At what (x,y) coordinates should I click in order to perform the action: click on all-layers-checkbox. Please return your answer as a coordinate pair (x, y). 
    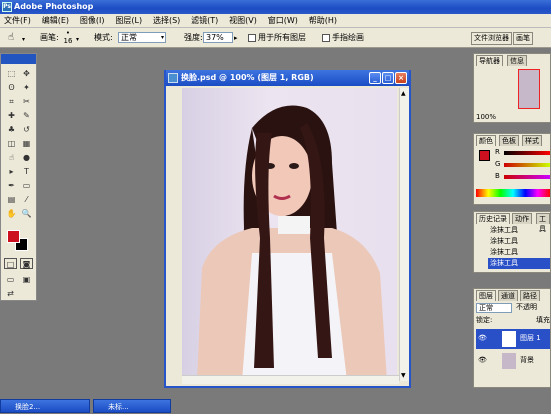
    Looking at the image, I should click on (252, 38).